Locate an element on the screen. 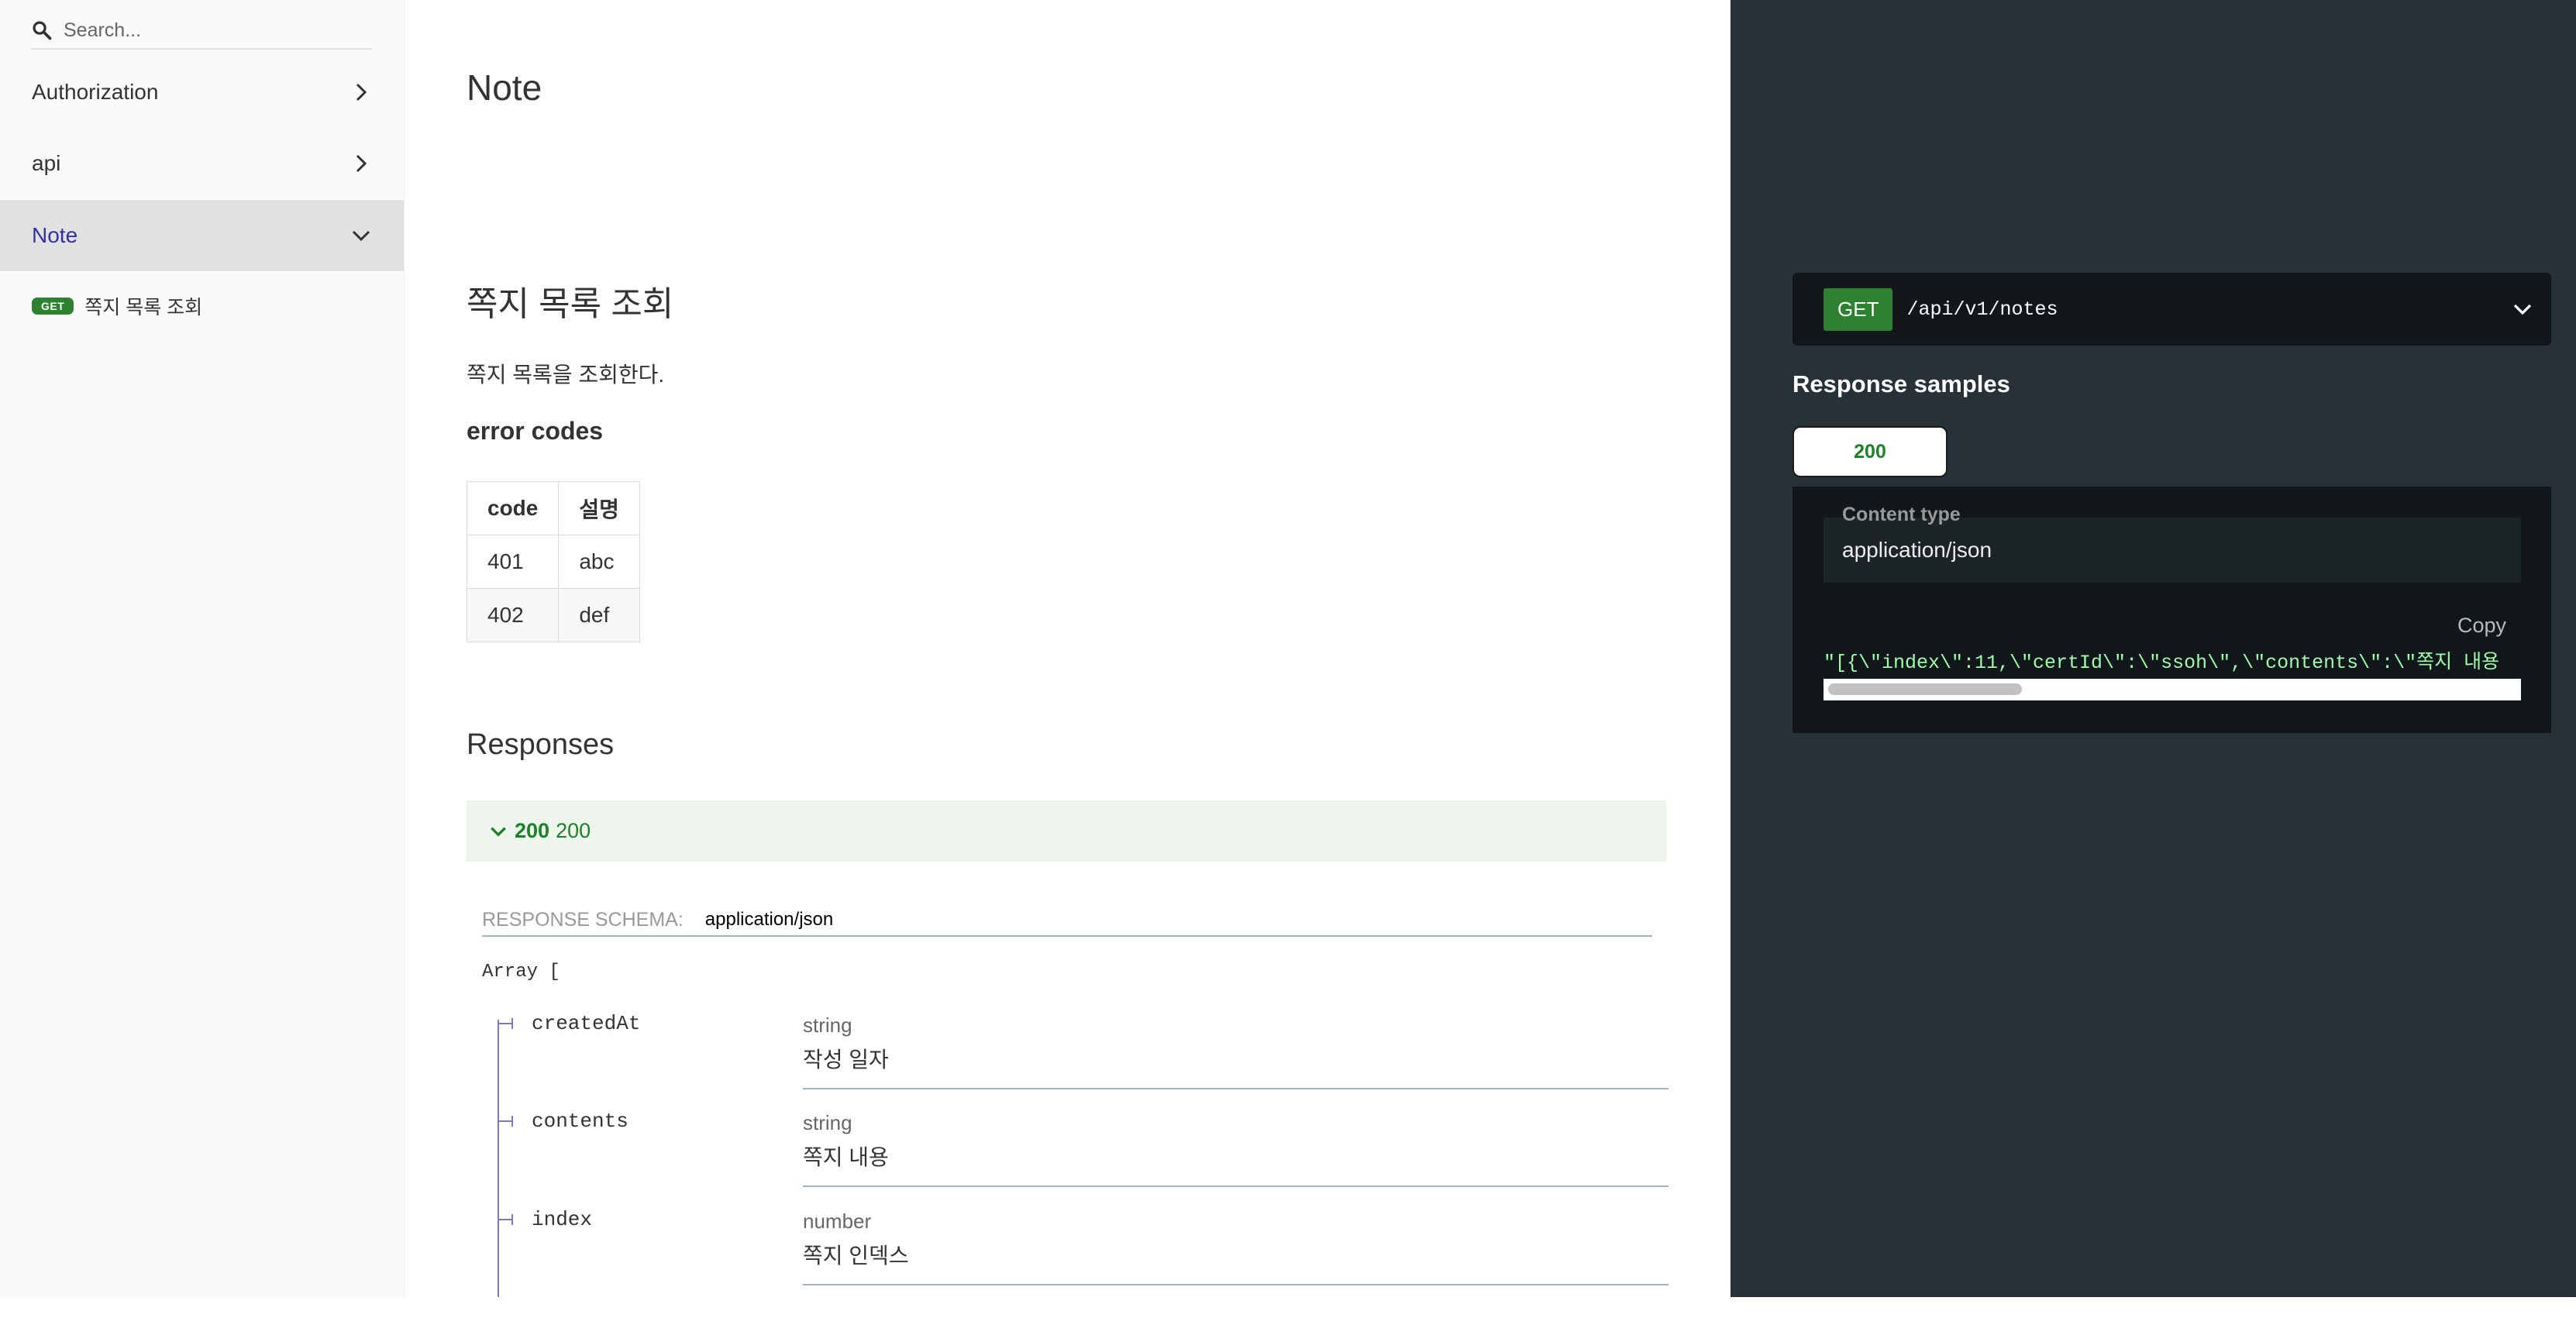  content-type-select: application/json is located at coordinates (2172, 550).